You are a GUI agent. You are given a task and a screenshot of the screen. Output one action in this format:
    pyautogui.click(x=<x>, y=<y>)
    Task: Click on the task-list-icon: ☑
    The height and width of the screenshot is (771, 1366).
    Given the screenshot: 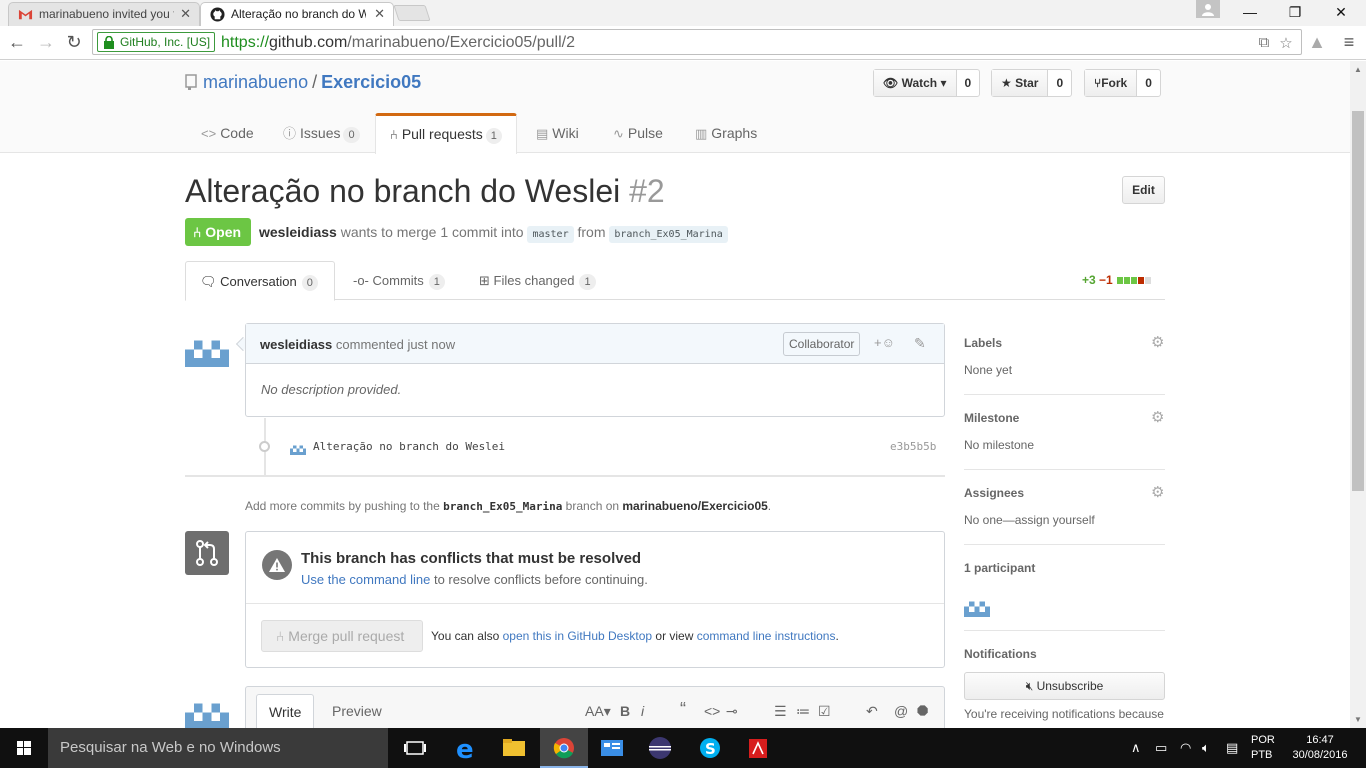 What is the action you would take?
    pyautogui.click(x=824, y=711)
    